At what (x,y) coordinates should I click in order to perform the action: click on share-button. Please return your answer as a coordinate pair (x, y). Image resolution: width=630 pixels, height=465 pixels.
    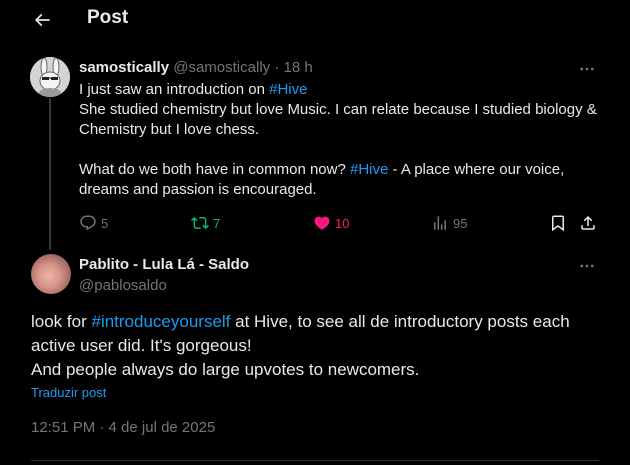
    Looking at the image, I should click on (588, 223).